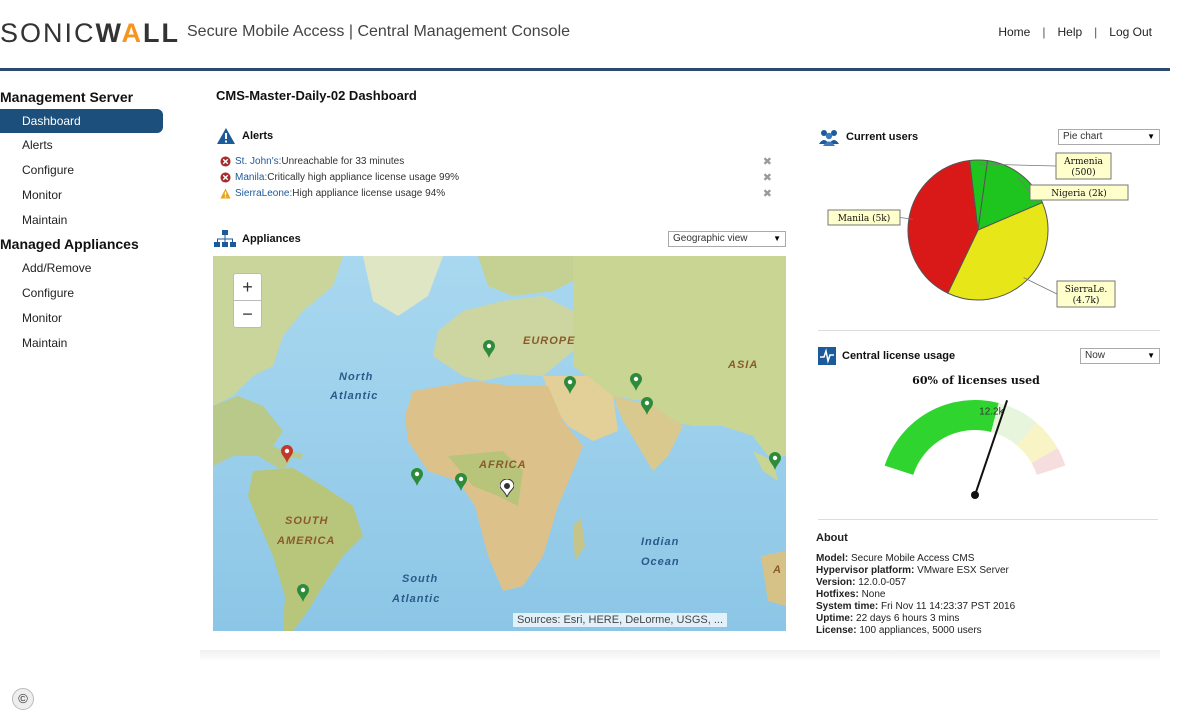 This screenshot has width=1200, height=720. I want to click on pie-data-label: (500), so click(1083, 172).